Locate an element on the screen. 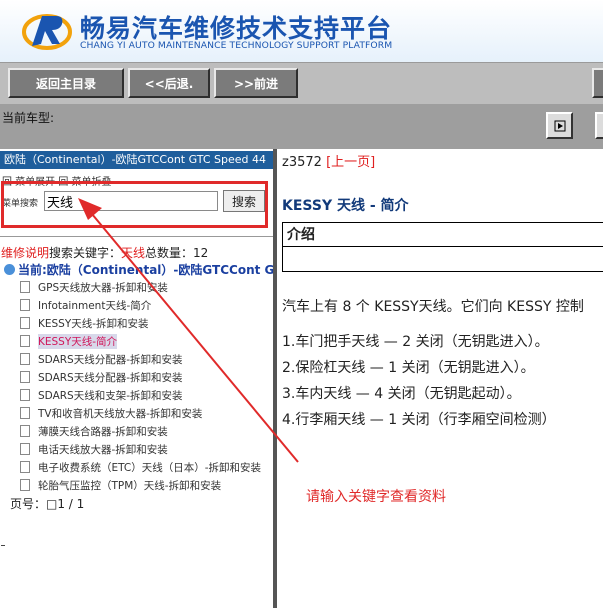 The image size is (603, 608). current-node: 当前:欧陆（Continental）-欧陆GTCCont GTC is located at coordinates (138, 269).